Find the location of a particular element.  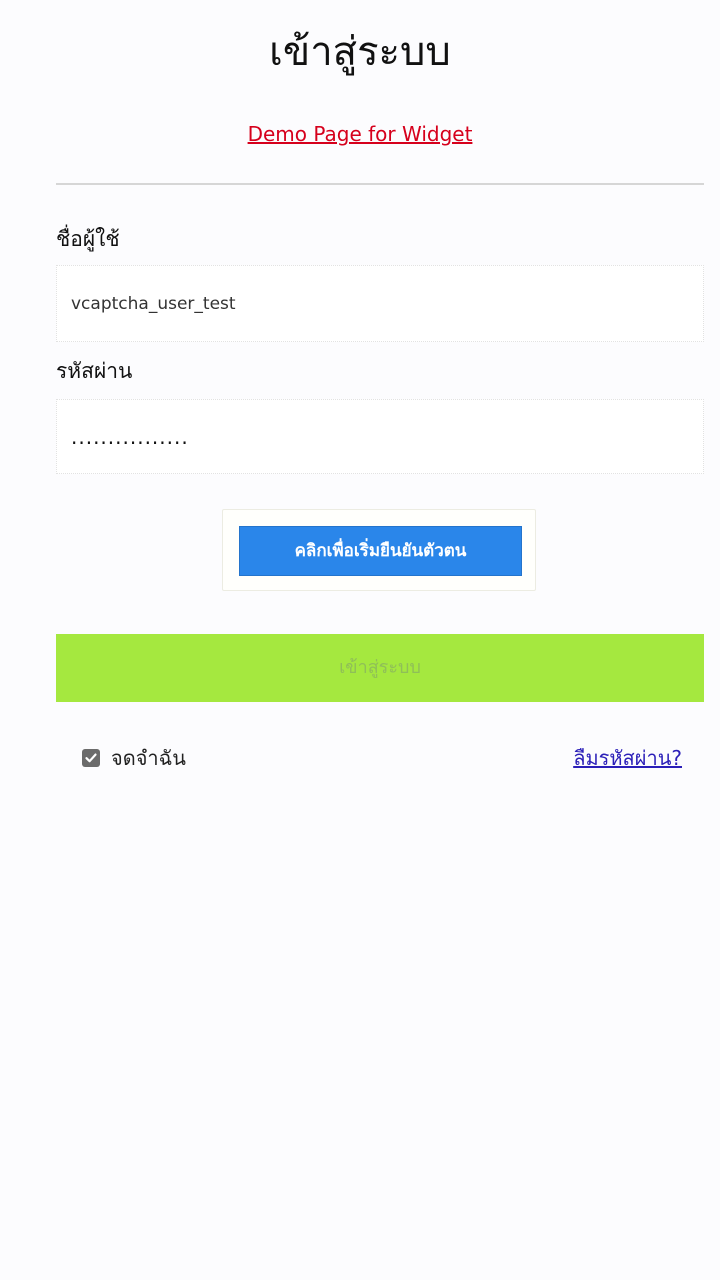

checkmark-icon is located at coordinates (91, 758).